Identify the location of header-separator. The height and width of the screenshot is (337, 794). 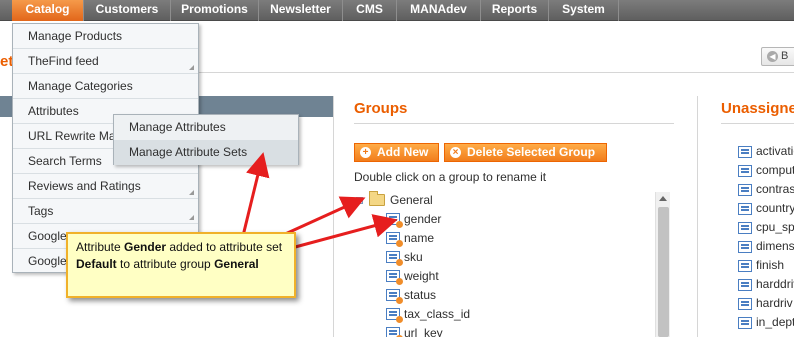
(496, 72).